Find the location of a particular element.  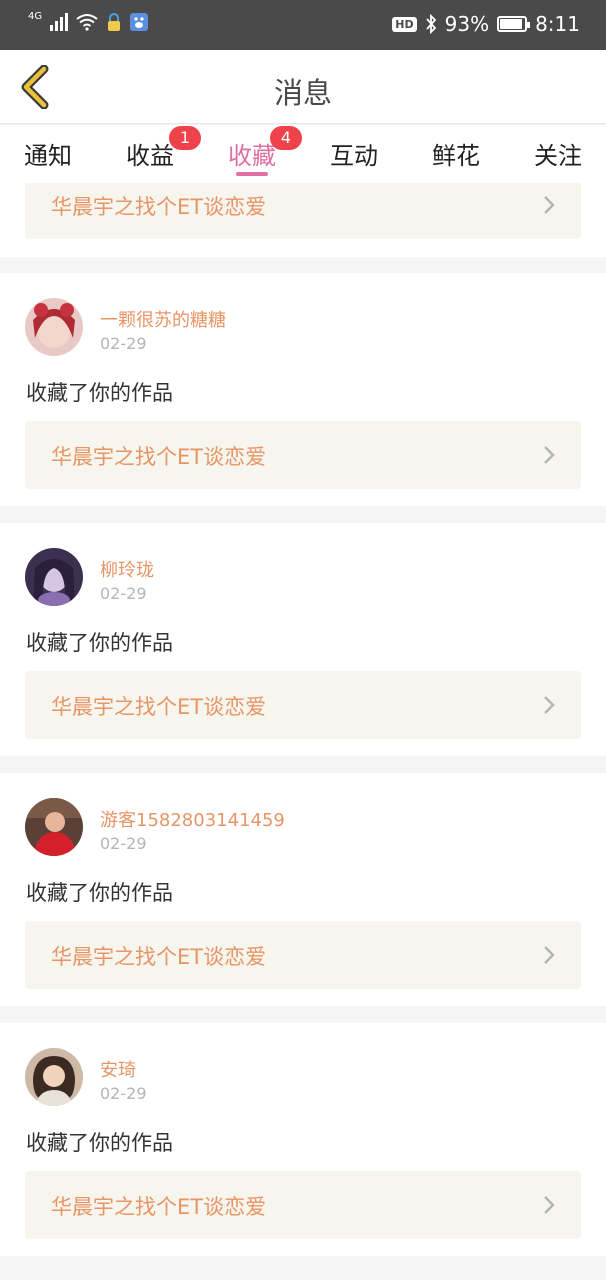

tab-notice: 通知 is located at coordinates (48, 153).